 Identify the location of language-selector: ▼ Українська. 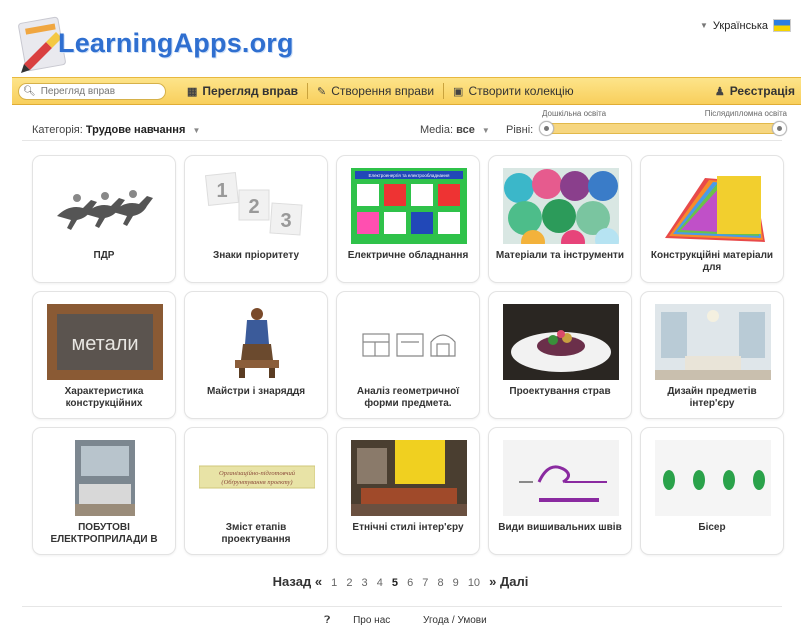
(745, 25).